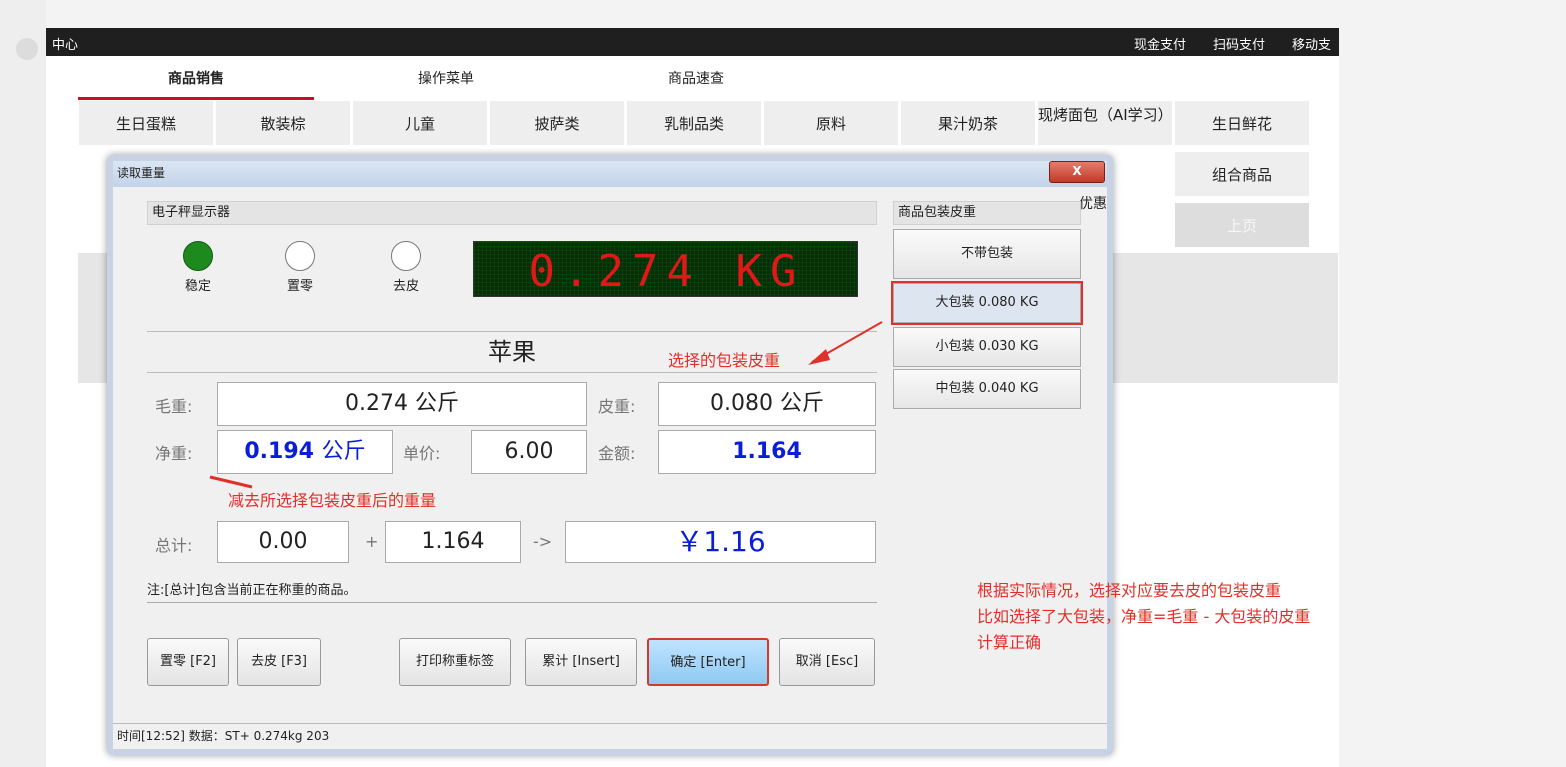 This screenshot has width=1566, height=767. I want to click on page-up-button: 上页, so click(1242, 225).